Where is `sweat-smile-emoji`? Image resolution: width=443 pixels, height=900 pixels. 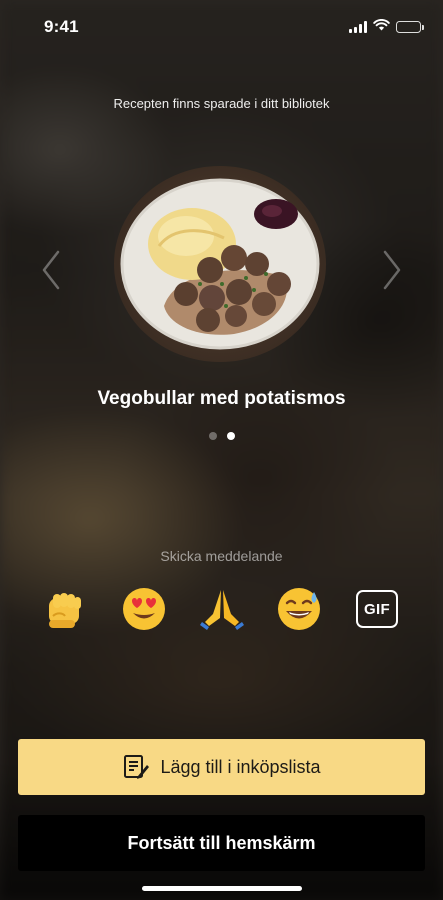 sweat-smile-emoji is located at coordinates (299, 609).